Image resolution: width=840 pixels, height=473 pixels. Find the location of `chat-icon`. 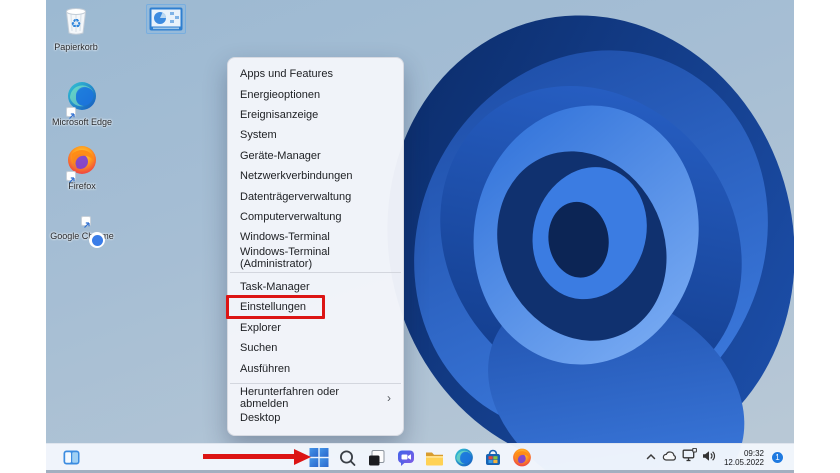

chat-icon is located at coordinates (405, 458).